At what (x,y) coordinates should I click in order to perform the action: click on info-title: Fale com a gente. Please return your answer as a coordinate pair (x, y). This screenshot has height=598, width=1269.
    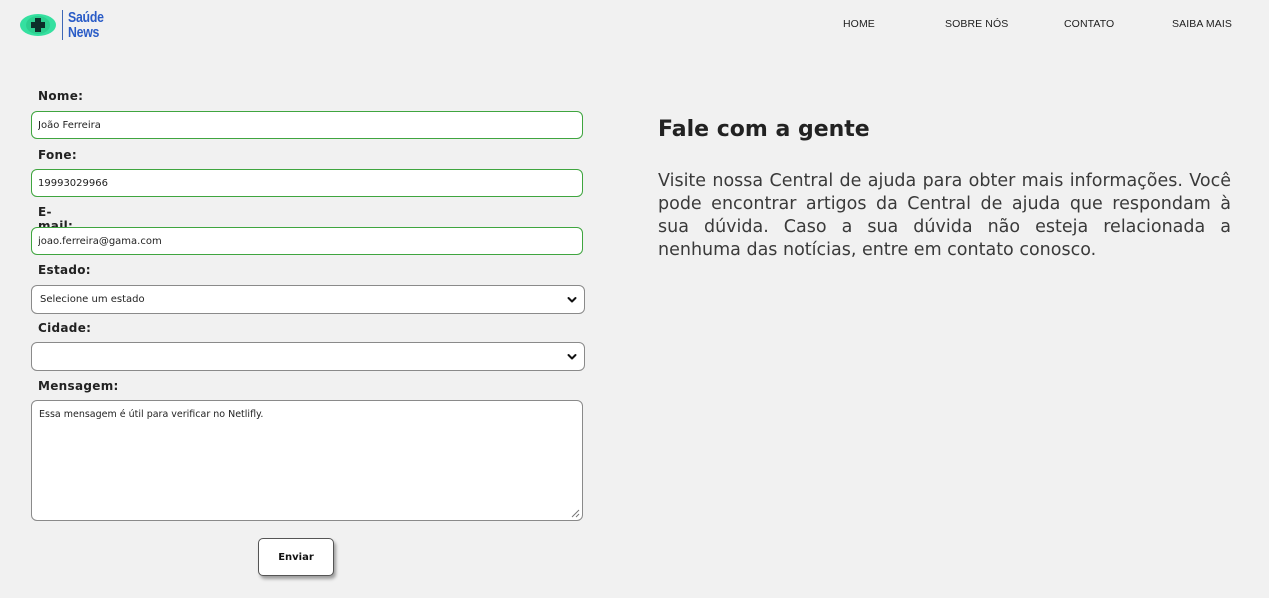
    Looking at the image, I should click on (764, 129).